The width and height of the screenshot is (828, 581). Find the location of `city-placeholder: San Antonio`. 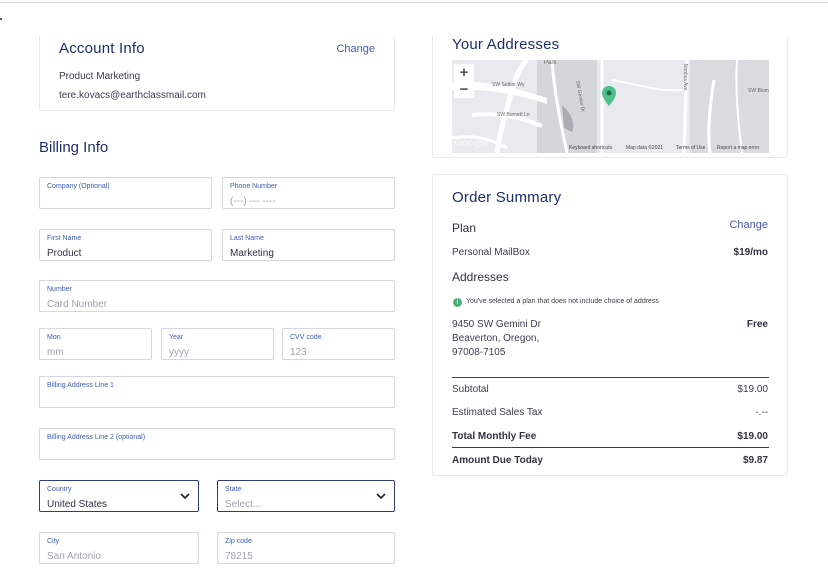

city-placeholder: San Antonio is located at coordinates (74, 556).